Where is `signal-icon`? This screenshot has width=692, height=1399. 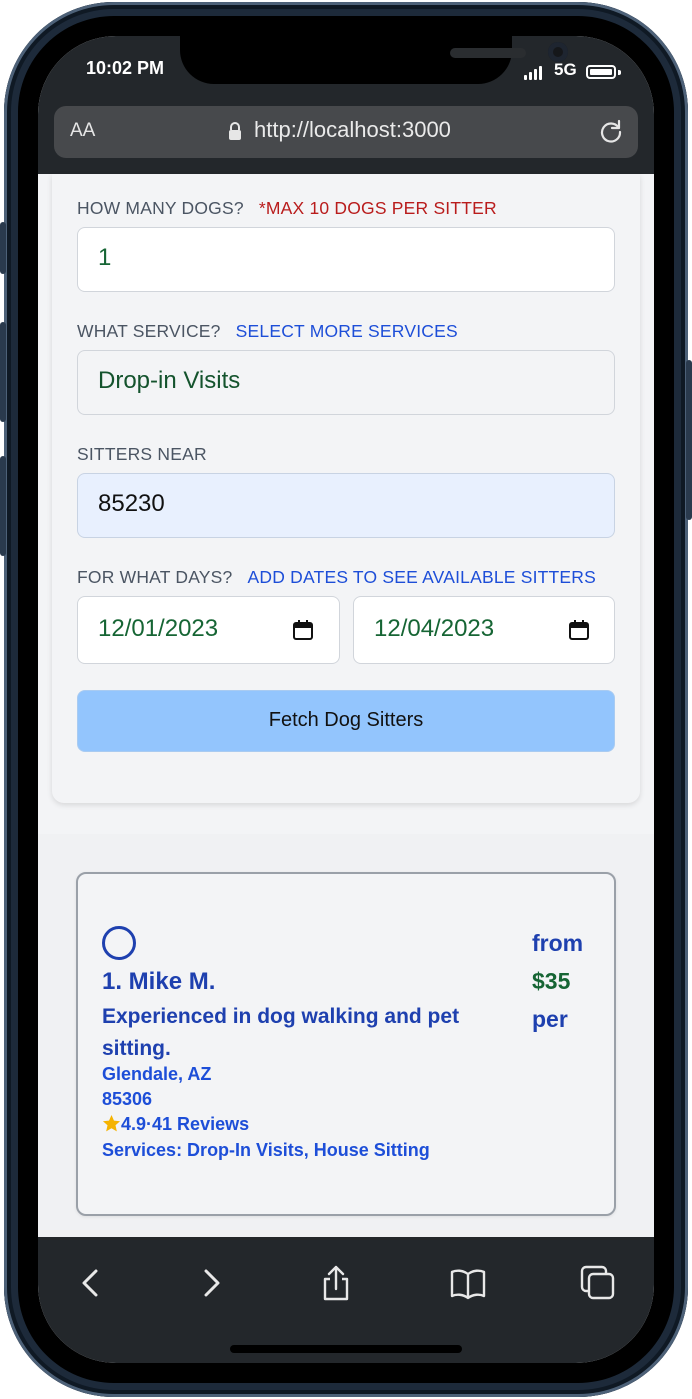 signal-icon is located at coordinates (535, 73).